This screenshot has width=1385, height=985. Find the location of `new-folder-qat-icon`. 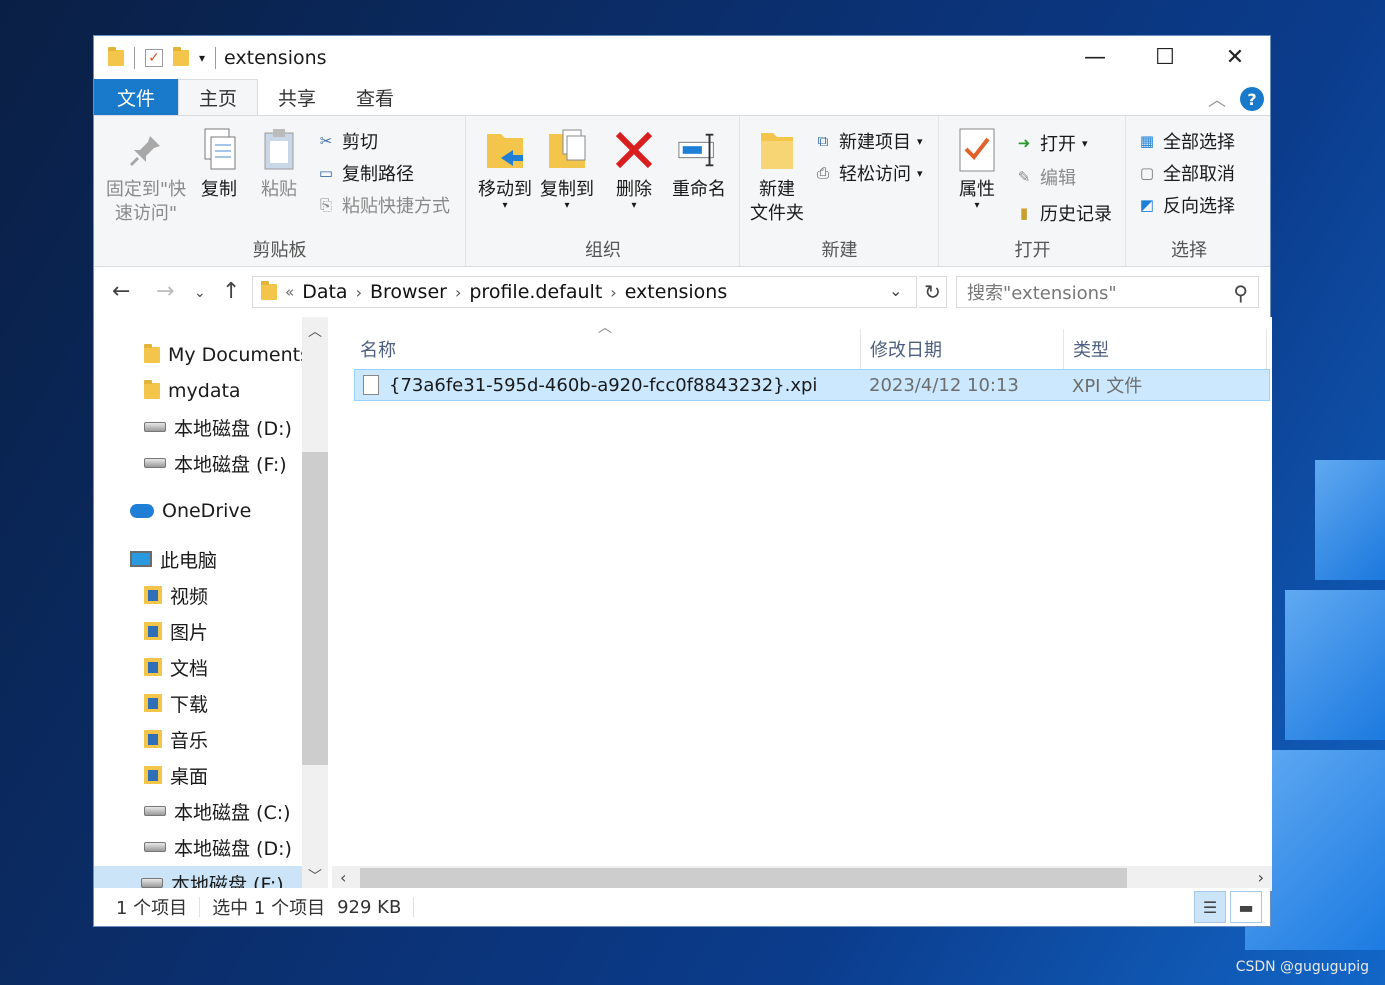

new-folder-qat-icon is located at coordinates (181, 56).